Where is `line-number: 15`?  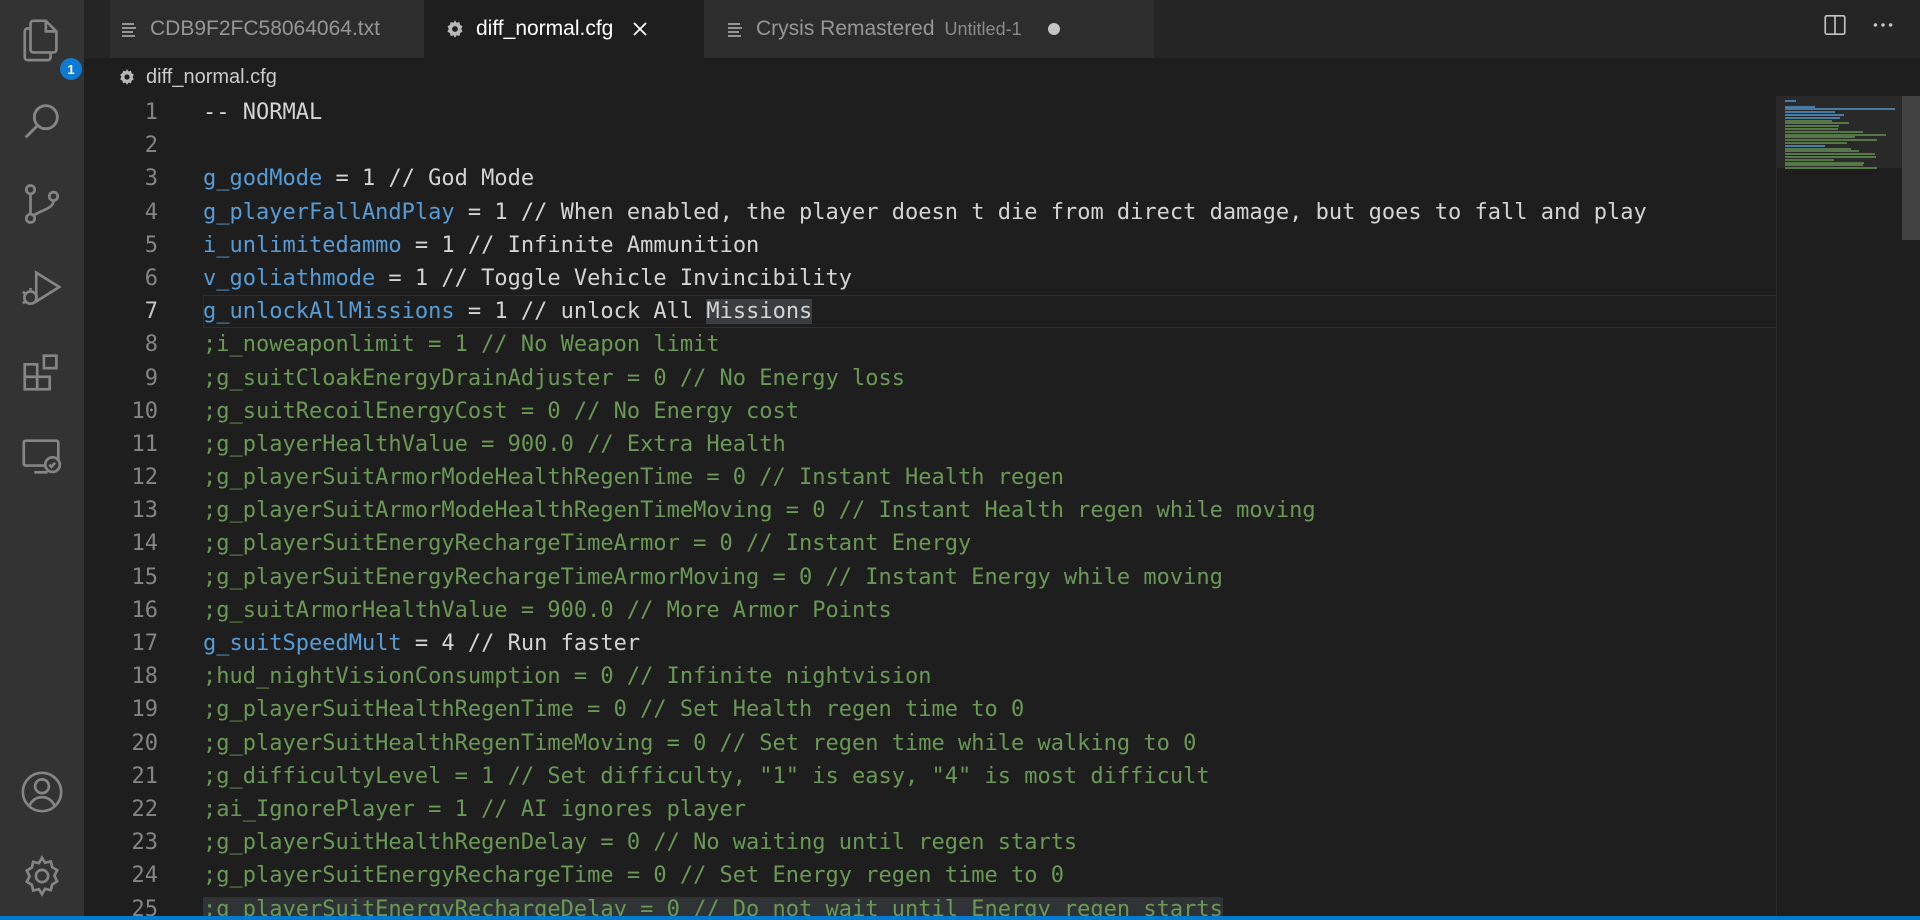 line-number: 15 is located at coordinates (145, 577).